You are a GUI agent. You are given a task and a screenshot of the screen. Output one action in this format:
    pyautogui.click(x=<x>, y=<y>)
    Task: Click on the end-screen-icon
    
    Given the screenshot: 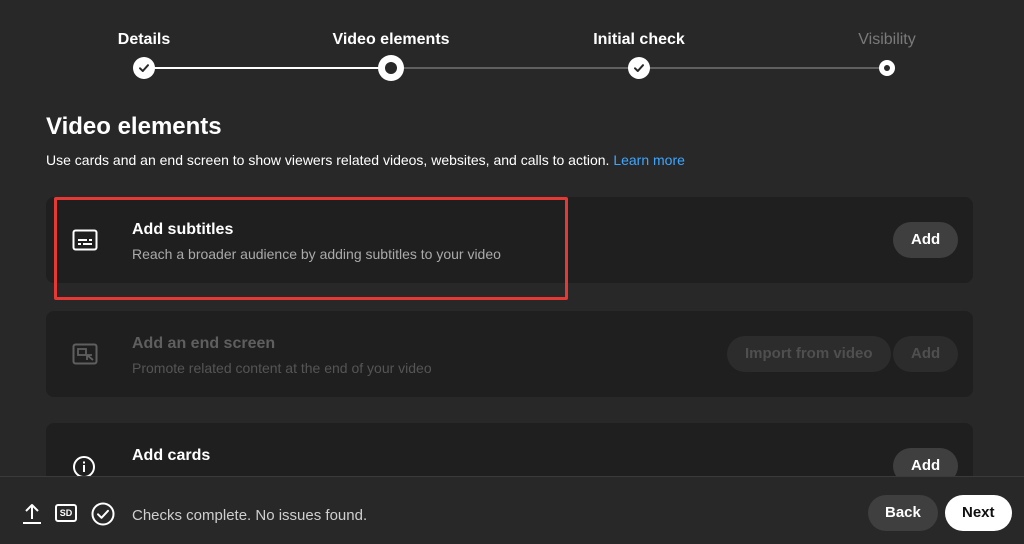 What is the action you would take?
    pyautogui.click(x=85, y=356)
    